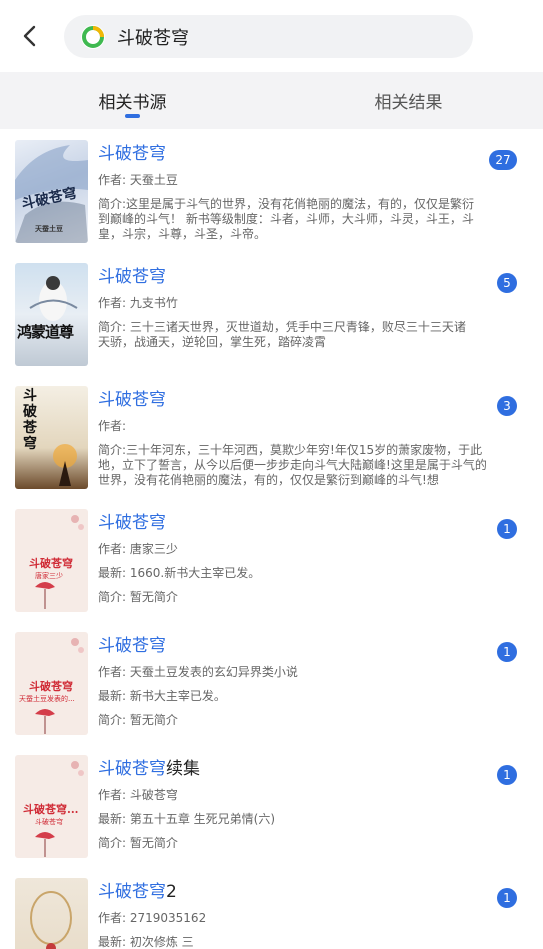 Image resolution: width=543 pixels, height=949 pixels. Describe the element at coordinates (271, 100) in the screenshot. I see `tab-bar: 相关书源 相关结果` at that location.